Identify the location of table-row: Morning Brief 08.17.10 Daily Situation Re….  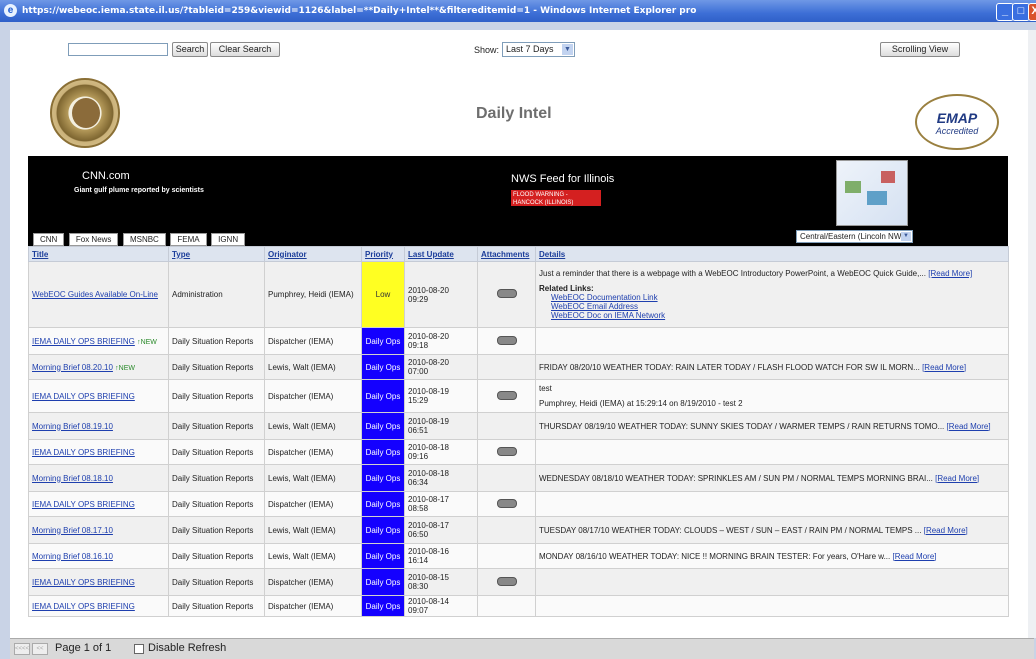
(518, 530).